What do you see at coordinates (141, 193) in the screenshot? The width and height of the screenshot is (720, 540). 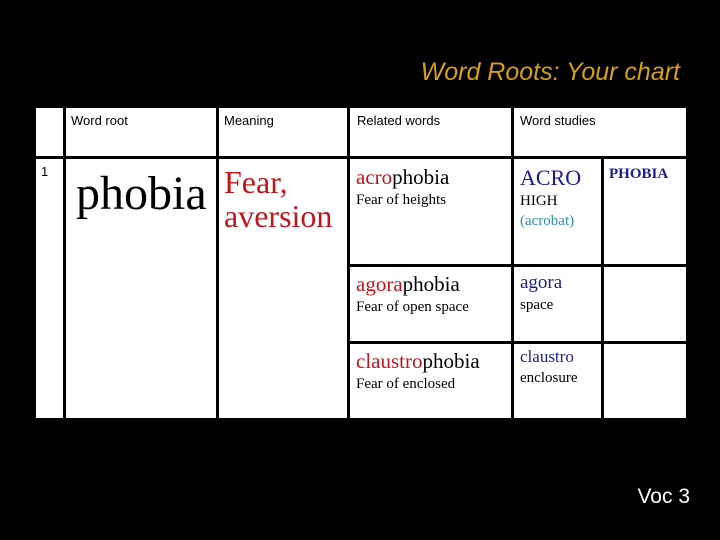 I see `word-root: phobia` at bounding box center [141, 193].